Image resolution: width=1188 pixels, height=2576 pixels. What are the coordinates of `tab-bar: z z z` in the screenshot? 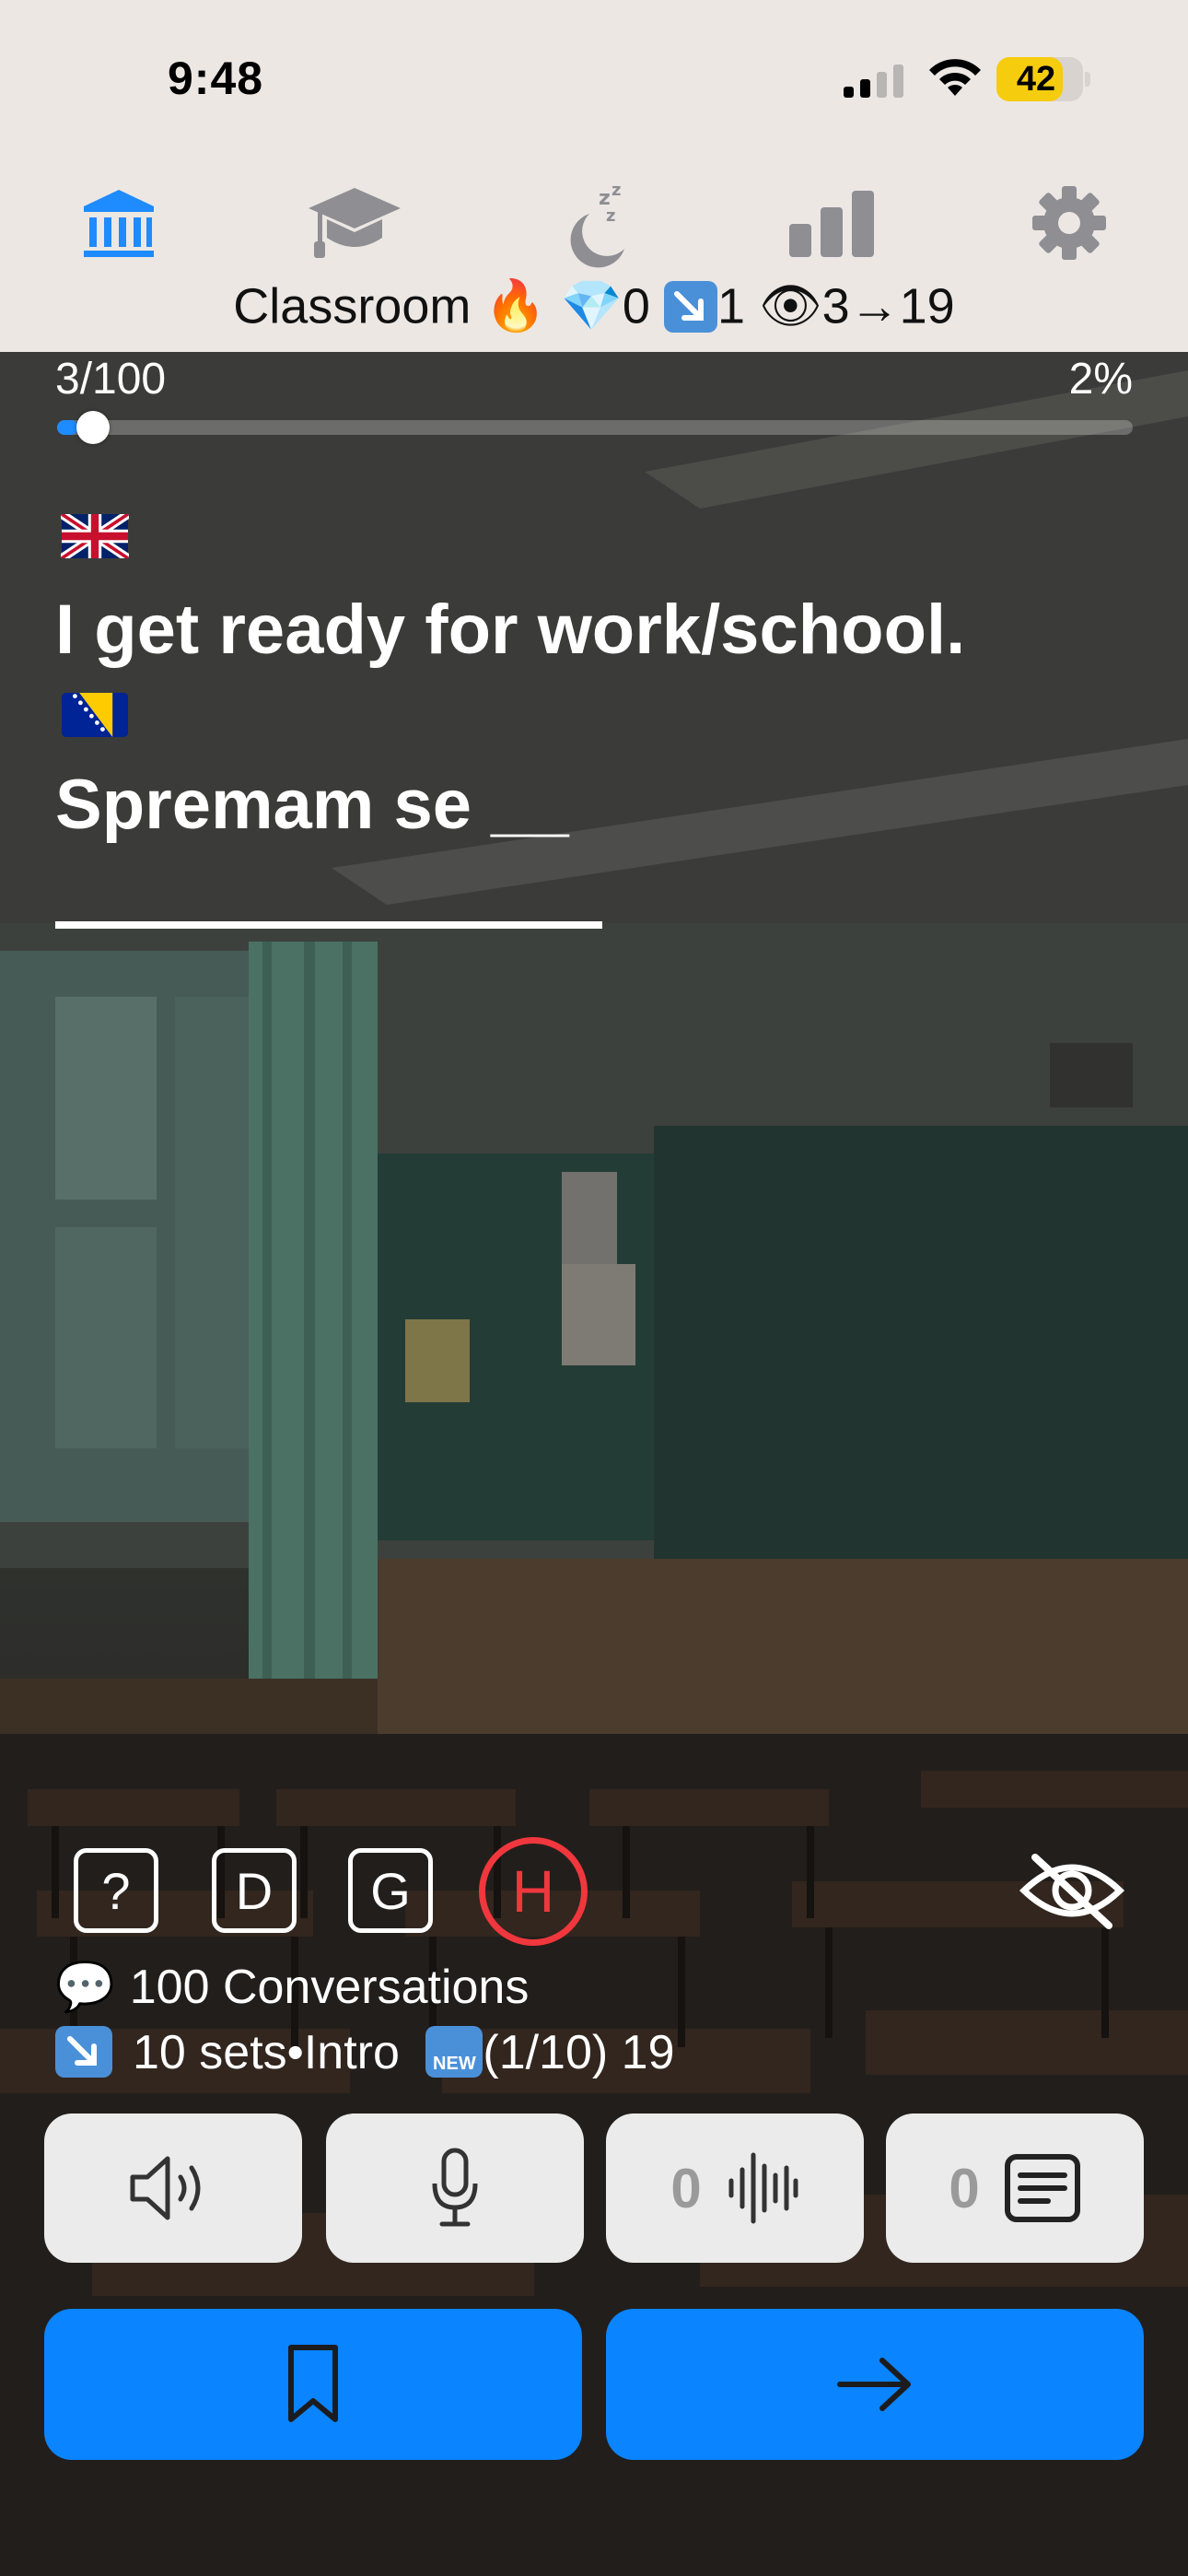 It's located at (594, 227).